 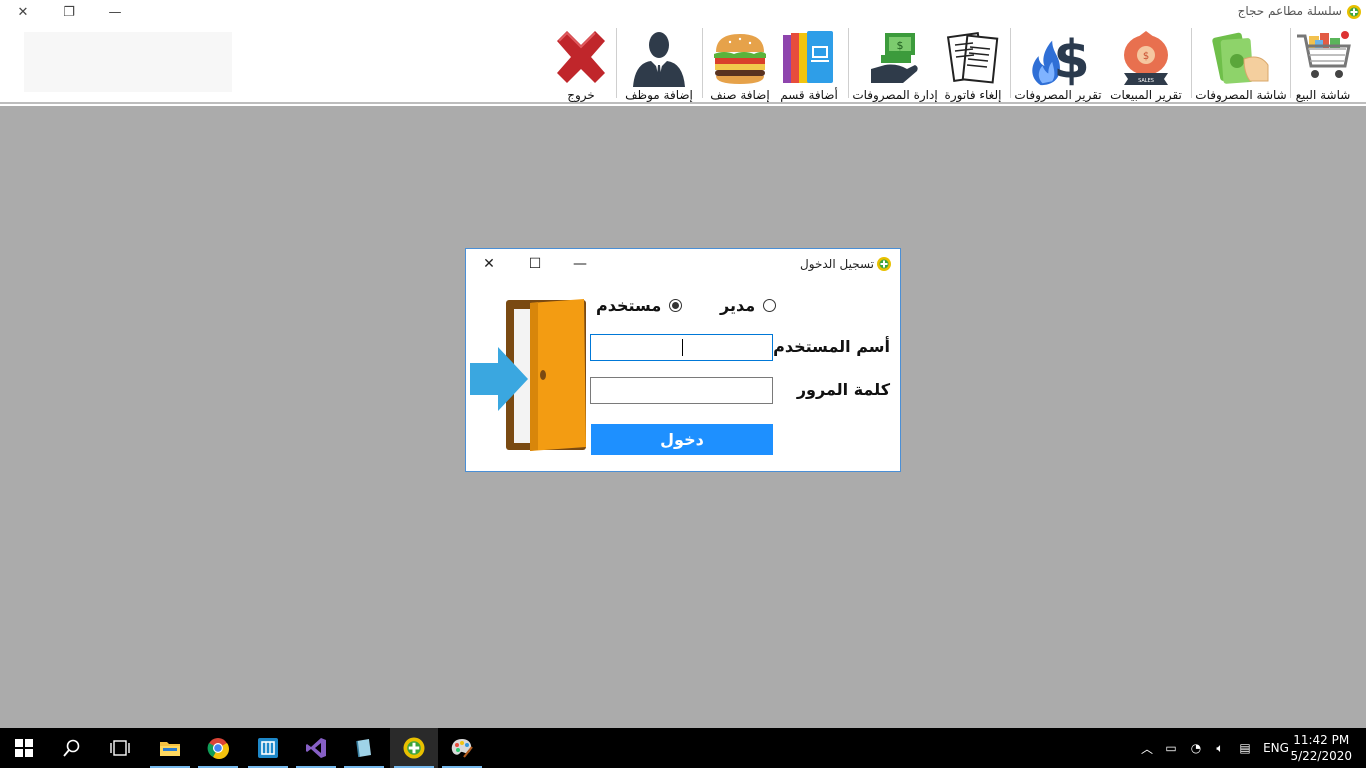 What do you see at coordinates (809, 95) in the screenshot?
I see `toolbar-item-label: أضافة قسم` at bounding box center [809, 95].